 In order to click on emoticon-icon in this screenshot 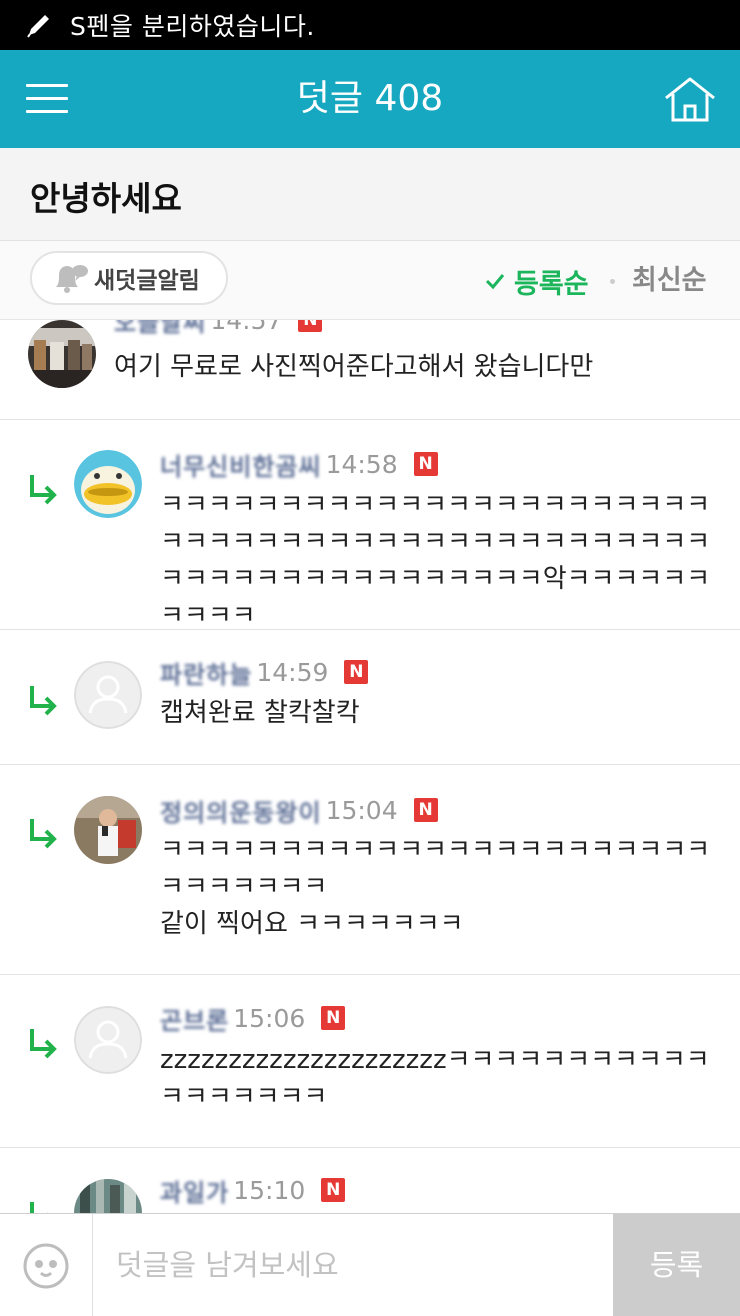, I will do `click(46, 1266)`.